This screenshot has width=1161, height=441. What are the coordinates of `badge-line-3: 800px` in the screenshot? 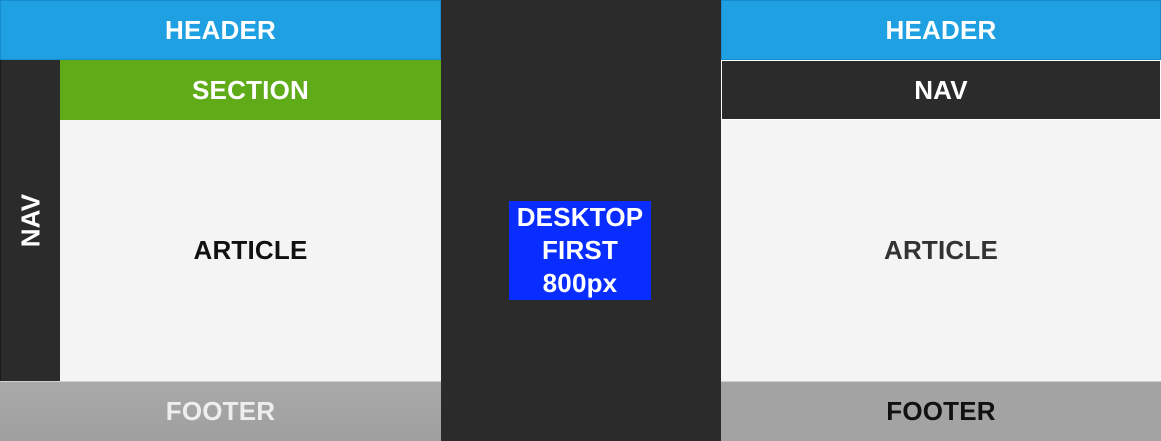 It's located at (580, 283).